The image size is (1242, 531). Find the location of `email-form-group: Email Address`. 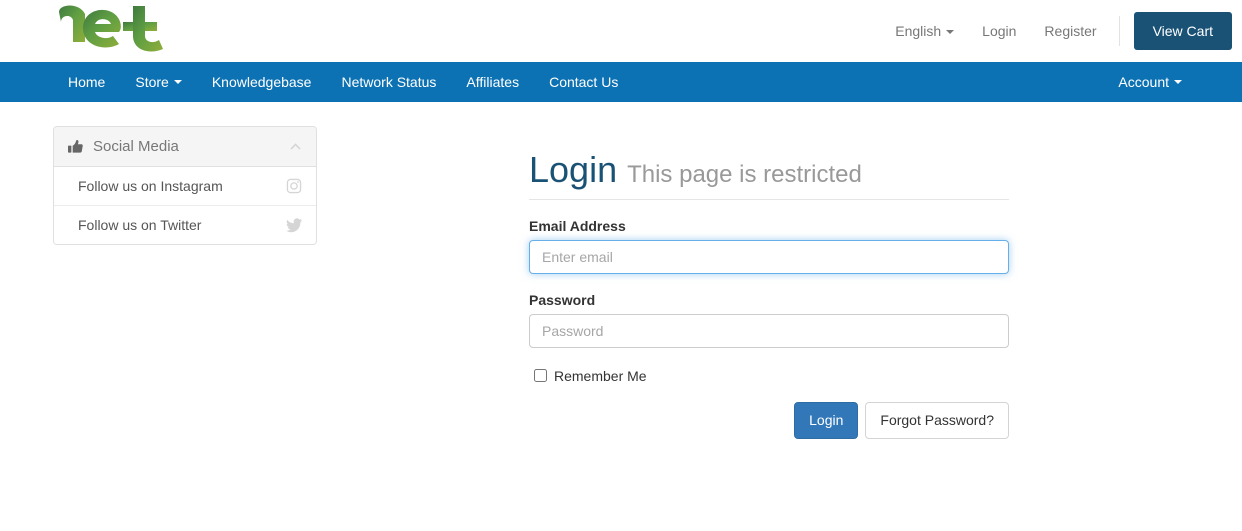

email-form-group: Email Address is located at coordinates (769, 246).